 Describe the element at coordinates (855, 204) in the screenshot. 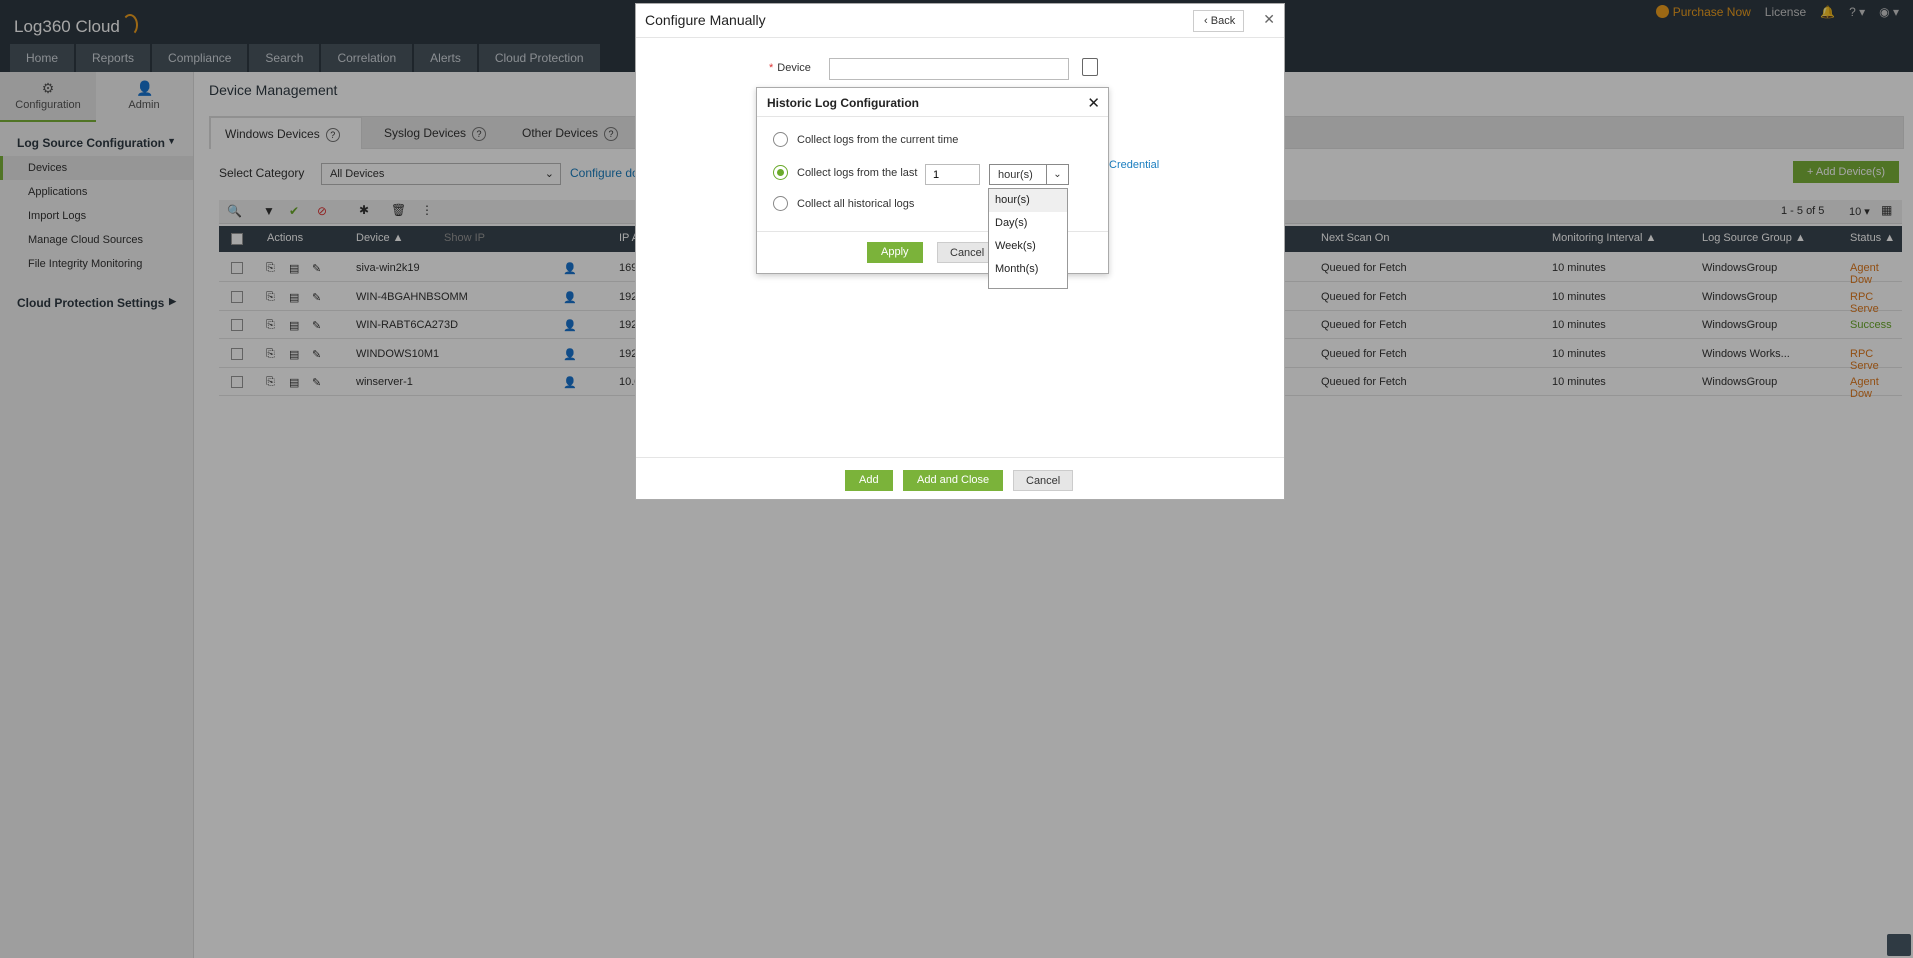

I see `option-all-historical-label: Collect all historical logs` at that location.